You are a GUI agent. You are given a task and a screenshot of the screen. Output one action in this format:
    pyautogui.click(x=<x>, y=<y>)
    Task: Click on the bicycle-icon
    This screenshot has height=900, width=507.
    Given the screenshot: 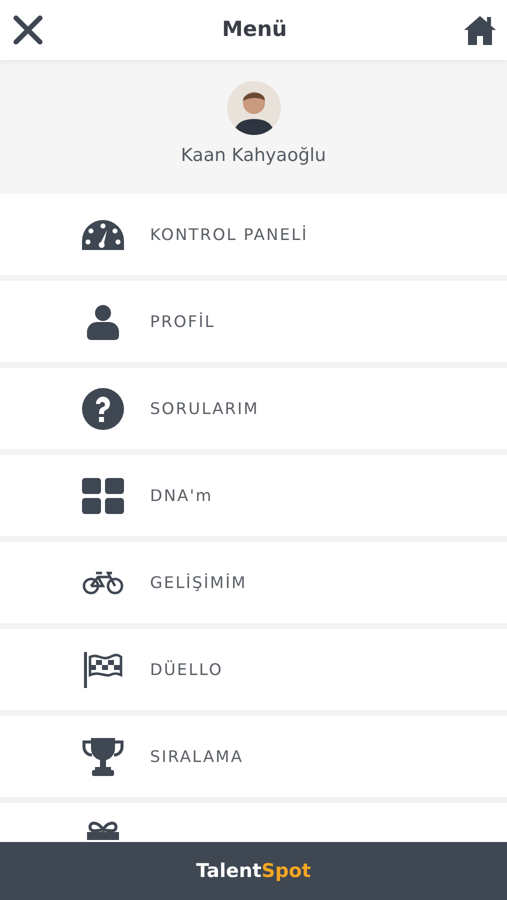 What is the action you would take?
    pyautogui.click(x=103, y=582)
    